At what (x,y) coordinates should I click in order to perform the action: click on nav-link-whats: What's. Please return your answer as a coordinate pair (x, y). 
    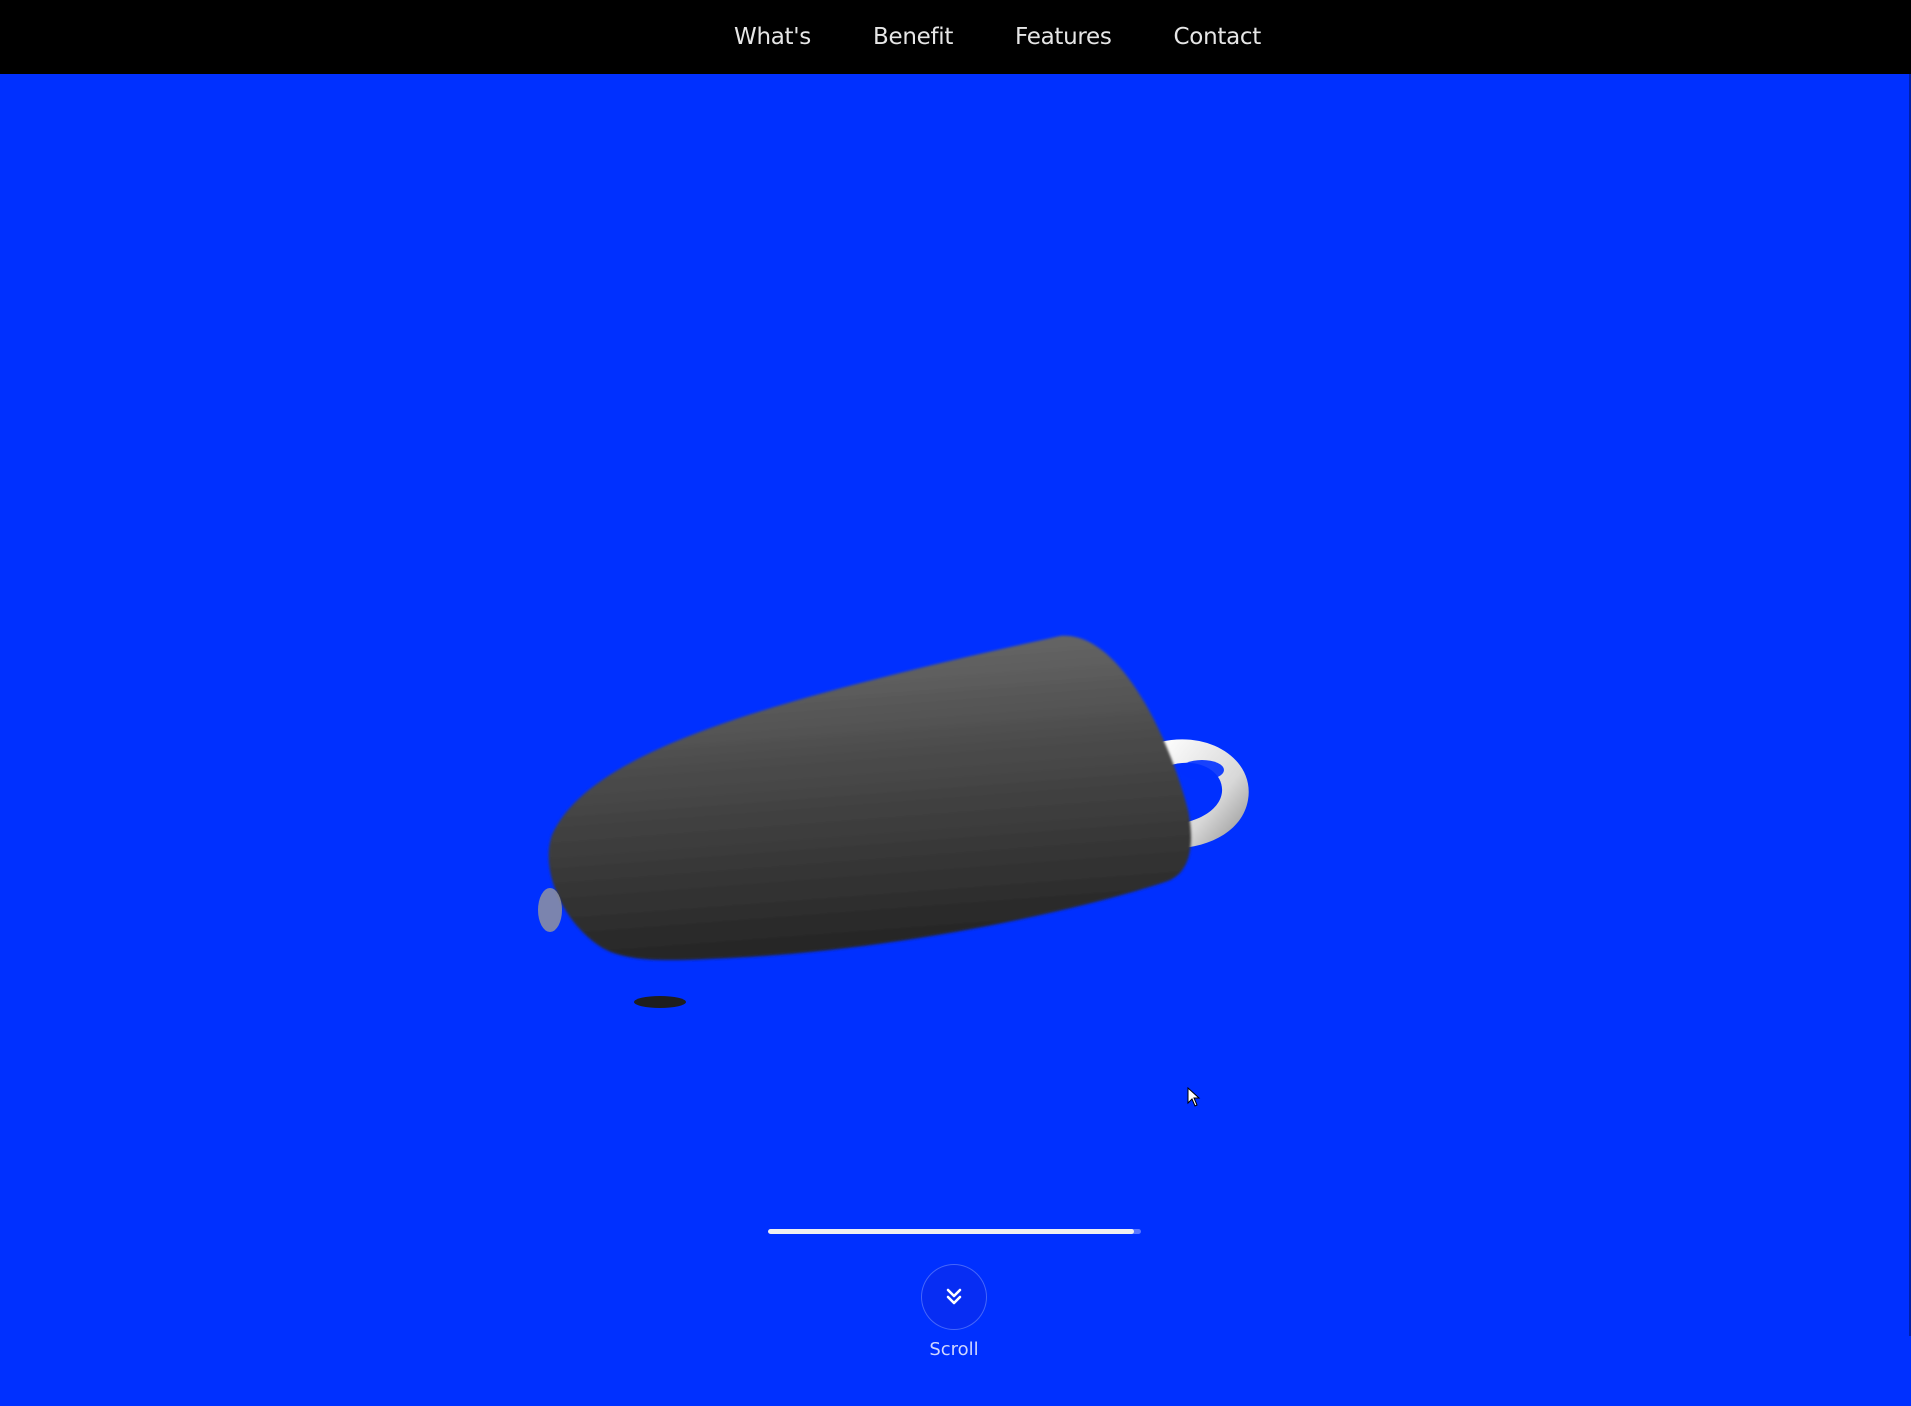
    Looking at the image, I should click on (772, 37).